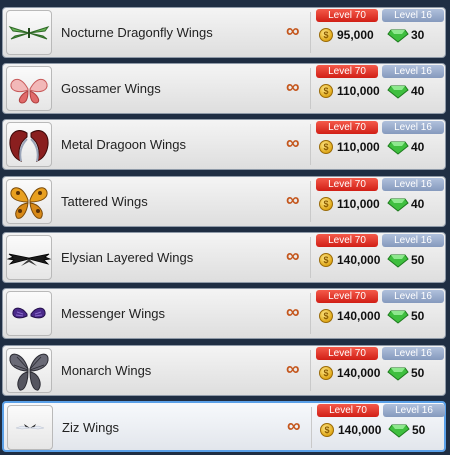  I want to click on gold-price: 95,000, so click(355, 35).